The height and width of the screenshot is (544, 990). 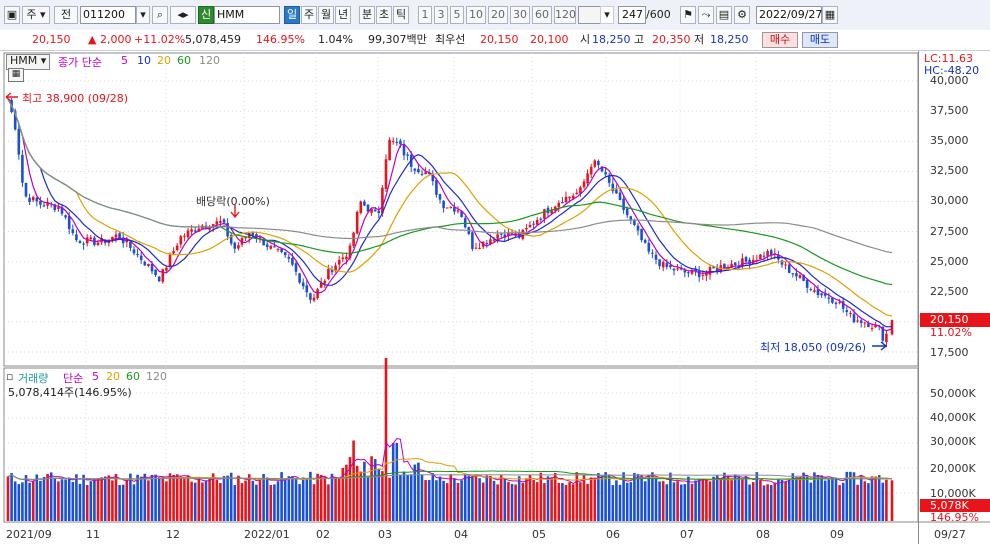 What do you see at coordinates (425, 15) in the screenshot?
I see `minute-option-1: 1` at bounding box center [425, 15].